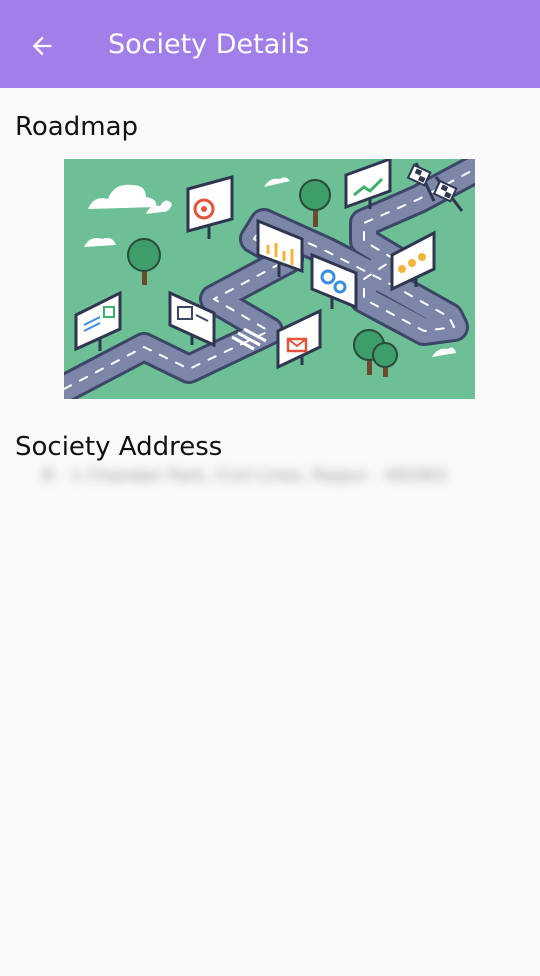  I want to click on back-button, so click(42, 46).